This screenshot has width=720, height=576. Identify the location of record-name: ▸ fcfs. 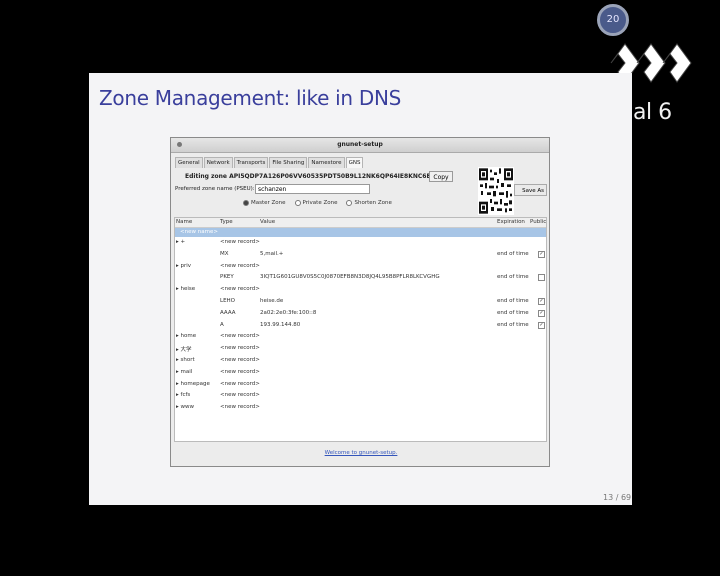
(183, 395).